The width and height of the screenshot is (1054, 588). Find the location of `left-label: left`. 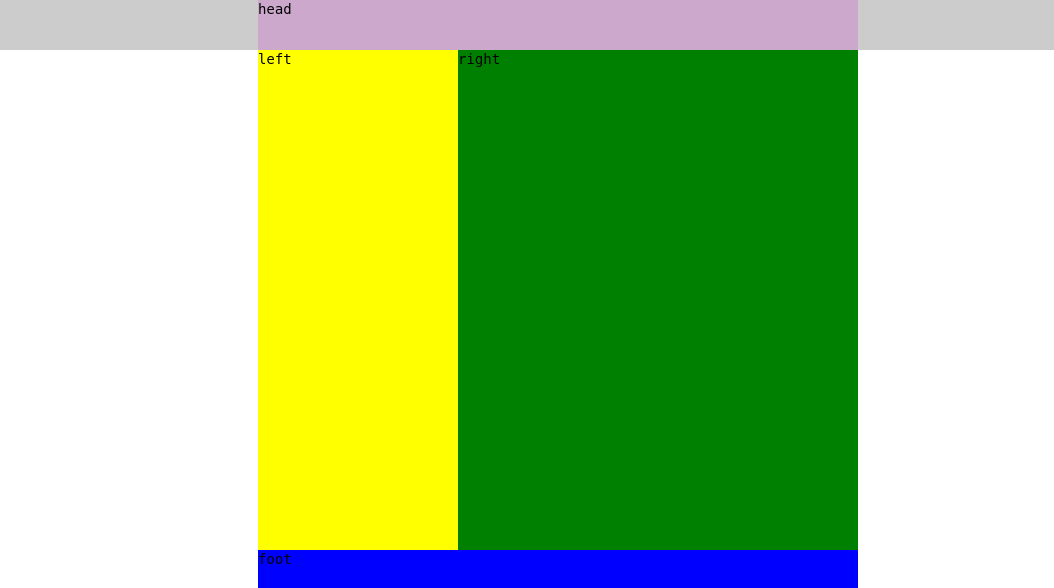

left-label: left is located at coordinates (275, 60).